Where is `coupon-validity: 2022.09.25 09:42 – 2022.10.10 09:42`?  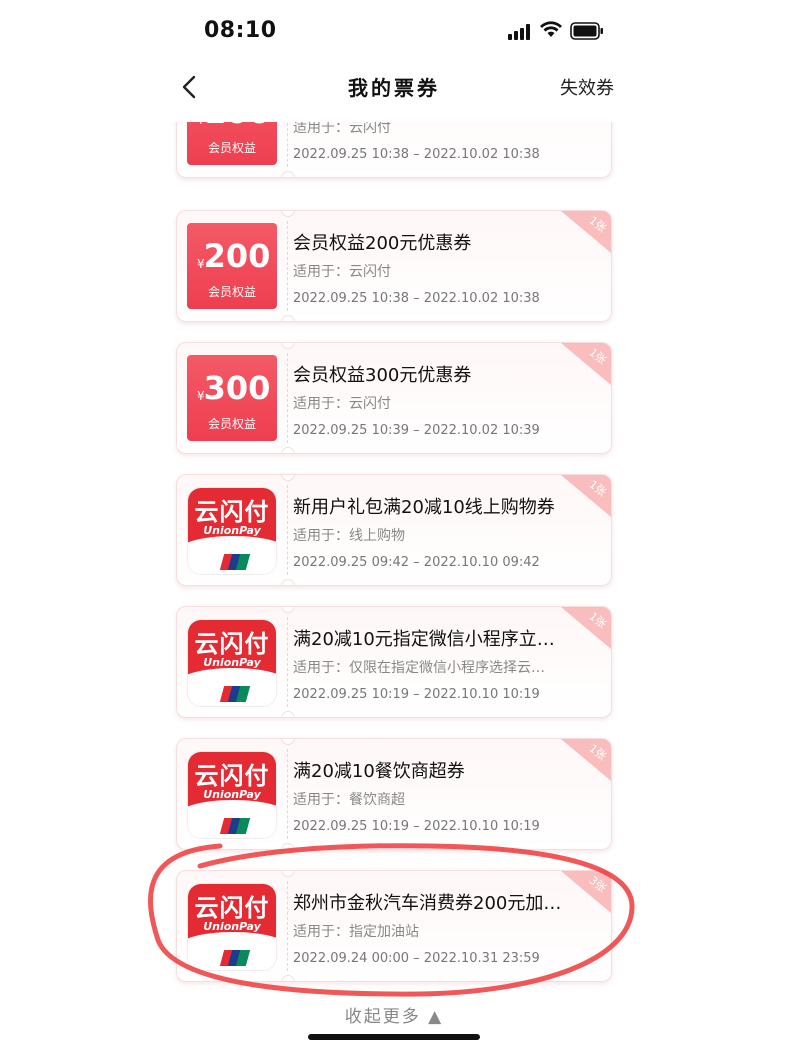
coupon-validity: 2022.09.25 09:42 – 2022.10.10 09:42 is located at coordinates (416, 562).